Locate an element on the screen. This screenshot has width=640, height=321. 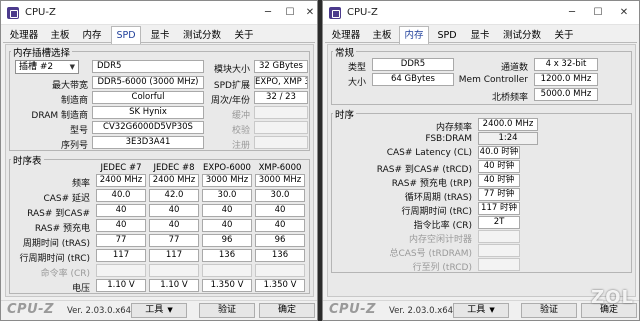
timing-cell: 96 is located at coordinates (280, 240).